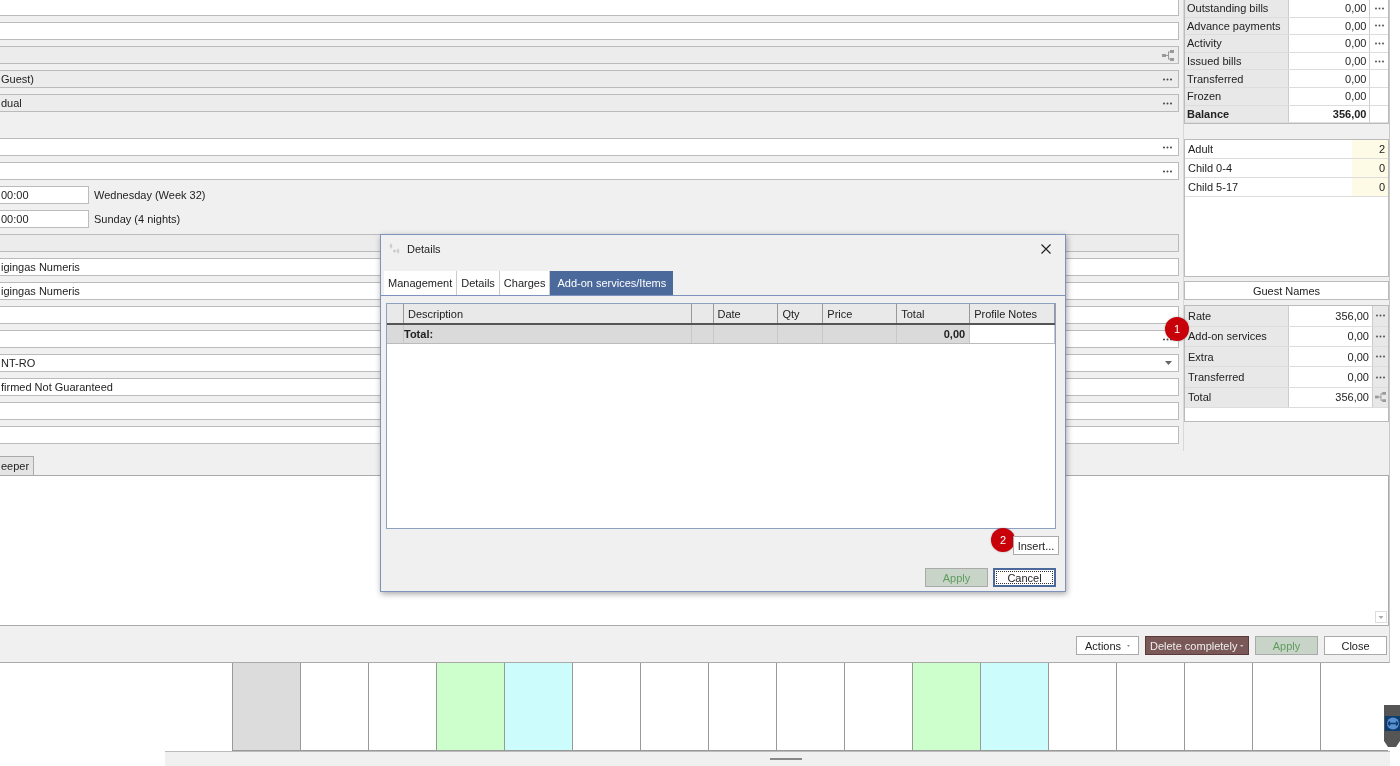 The image size is (1400, 766). Describe the element at coordinates (548, 334) in the screenshot. I see `total-label: Total:` at that location.